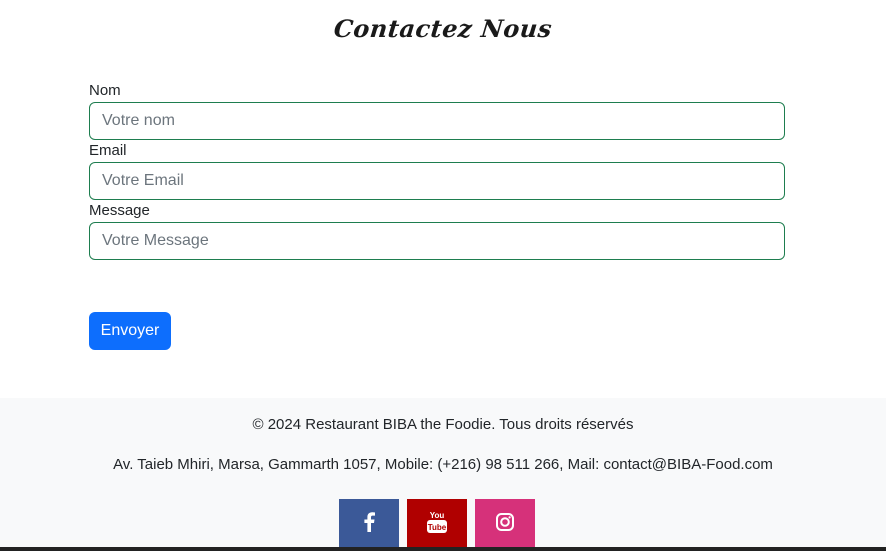  What do you see at coordinates (105, 90) in the screenshot?
I see `name-label: Nom` at bounding box center [105, 90].